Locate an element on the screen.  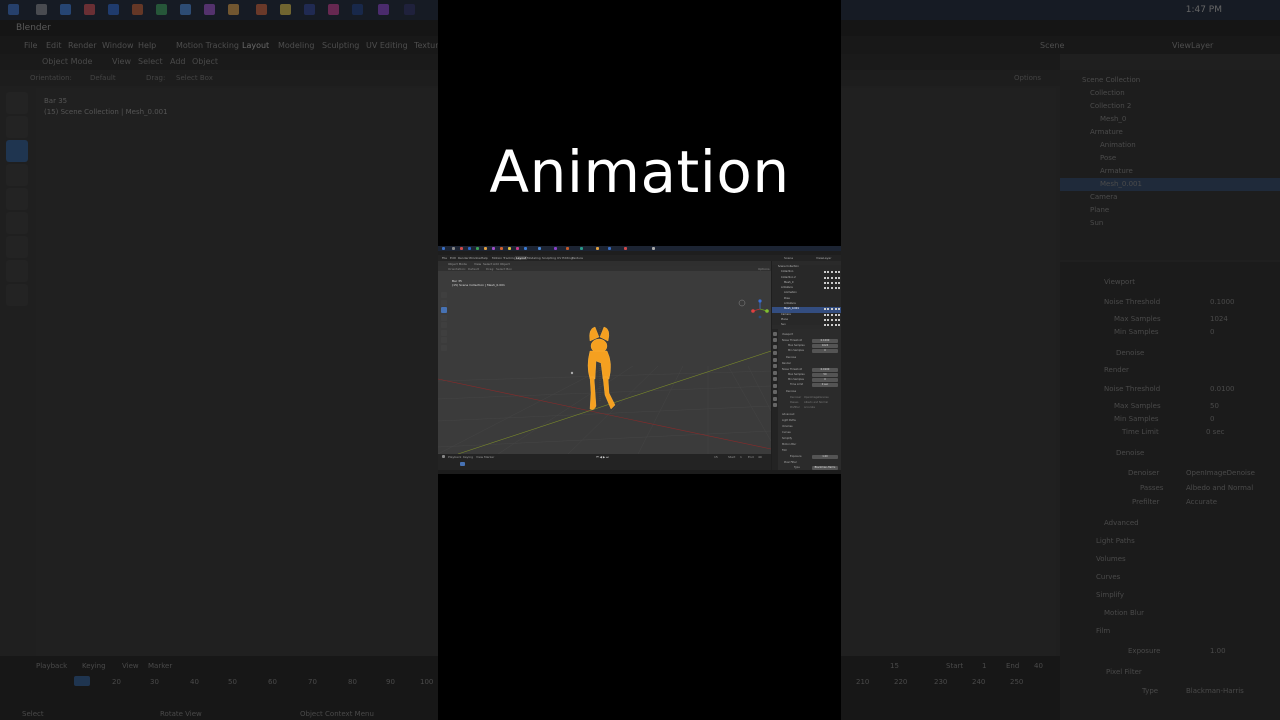
cursor-tool-icon is located at coordinates (17, 127).